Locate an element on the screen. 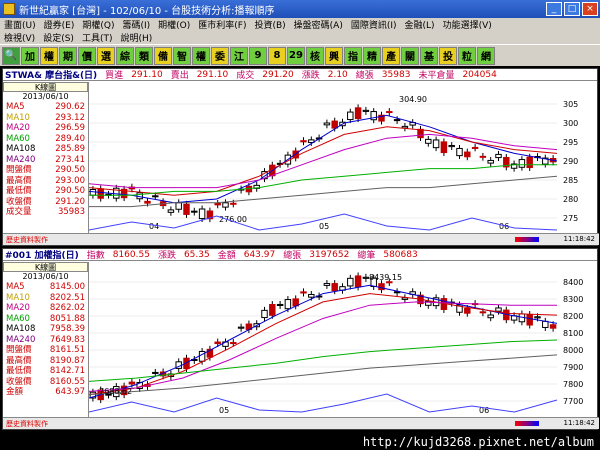 The width and height of the screenshot is (600, 450). panel1-side-row: MA20 296.59 is located at coordinates (45, 128).